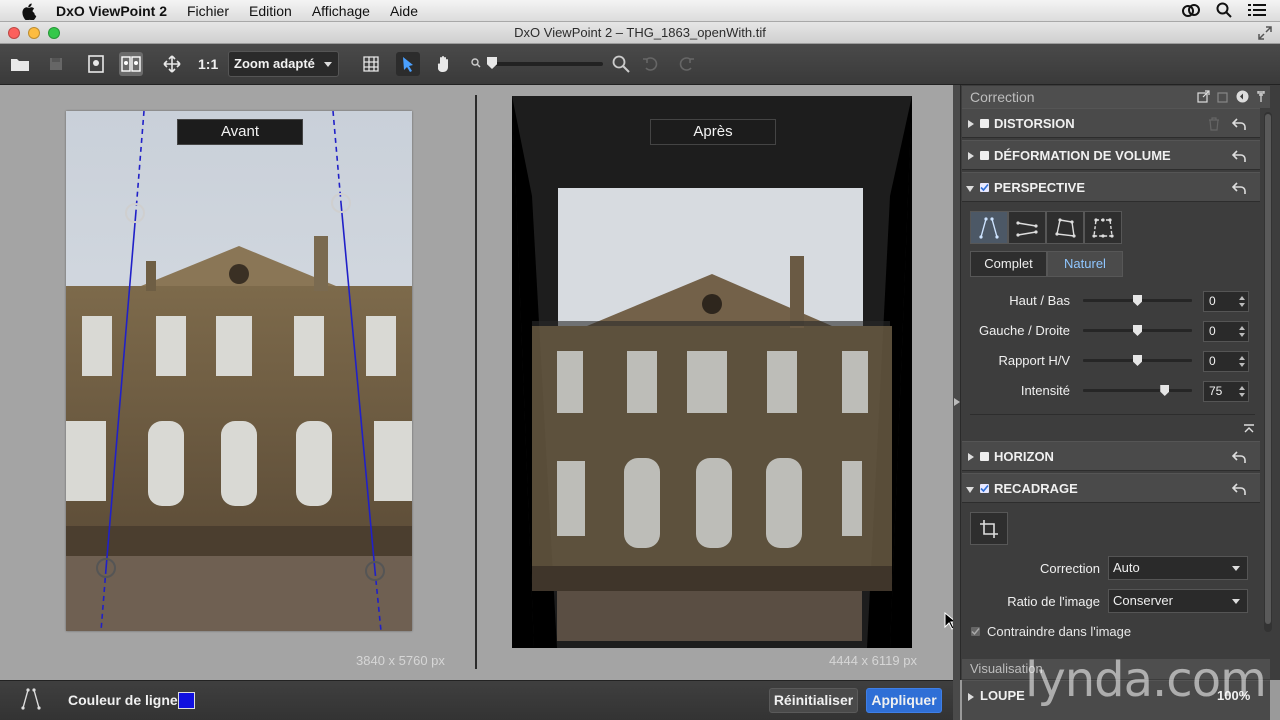  I want to click on vertical-lines-icon, so click(989, 227).